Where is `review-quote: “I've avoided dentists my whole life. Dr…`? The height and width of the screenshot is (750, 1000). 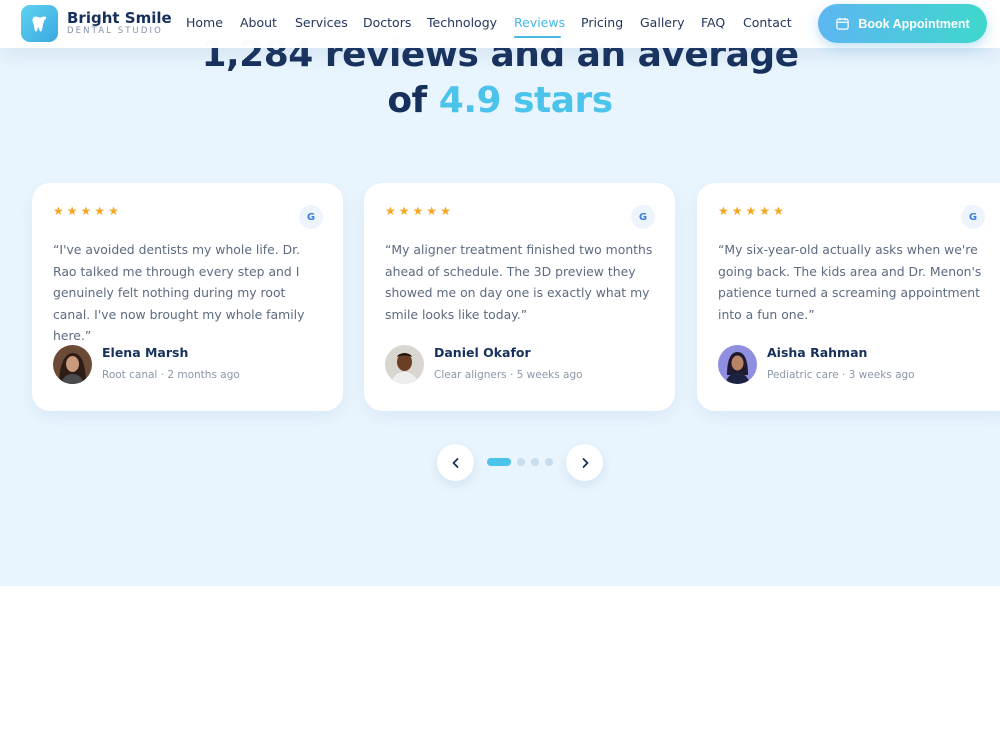 review-quote: “I've avoided dentists my whole life. Dr… is located at coordinates (179, 292).